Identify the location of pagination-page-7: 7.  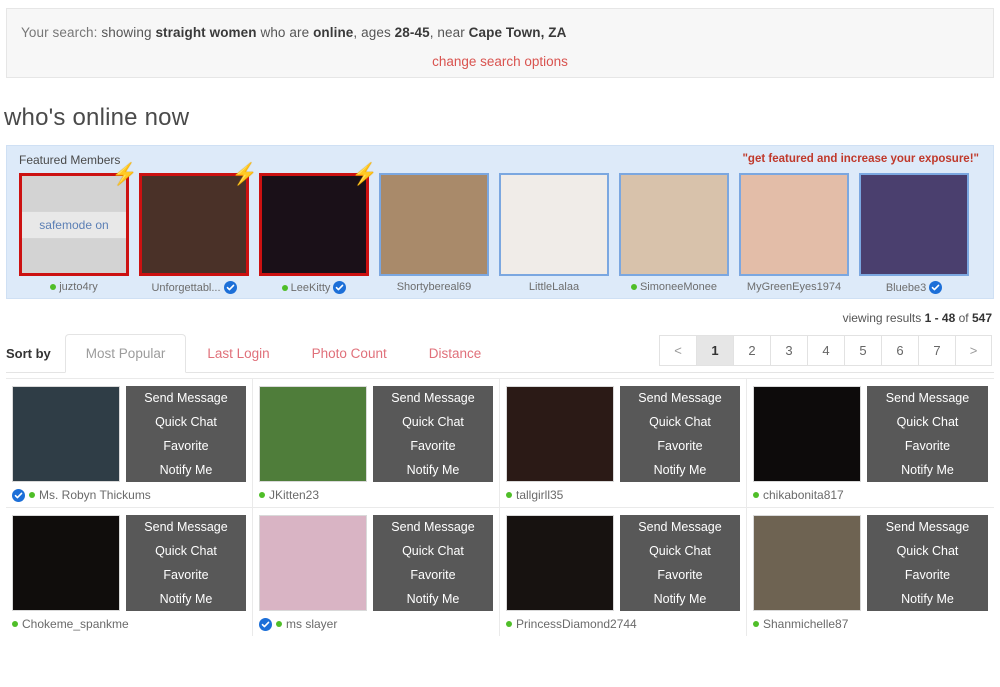
(936, 350).